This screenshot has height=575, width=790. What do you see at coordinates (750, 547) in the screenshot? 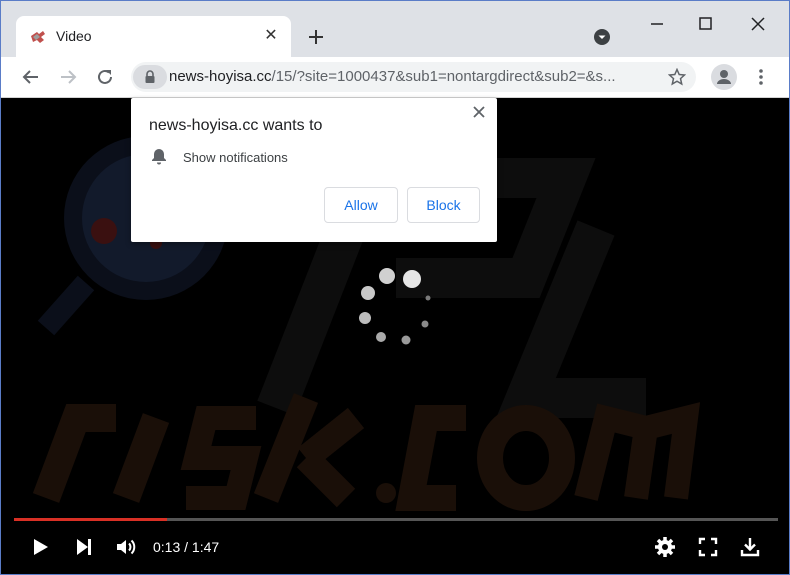
I see `download-icon` at bounding box center [750, 547].